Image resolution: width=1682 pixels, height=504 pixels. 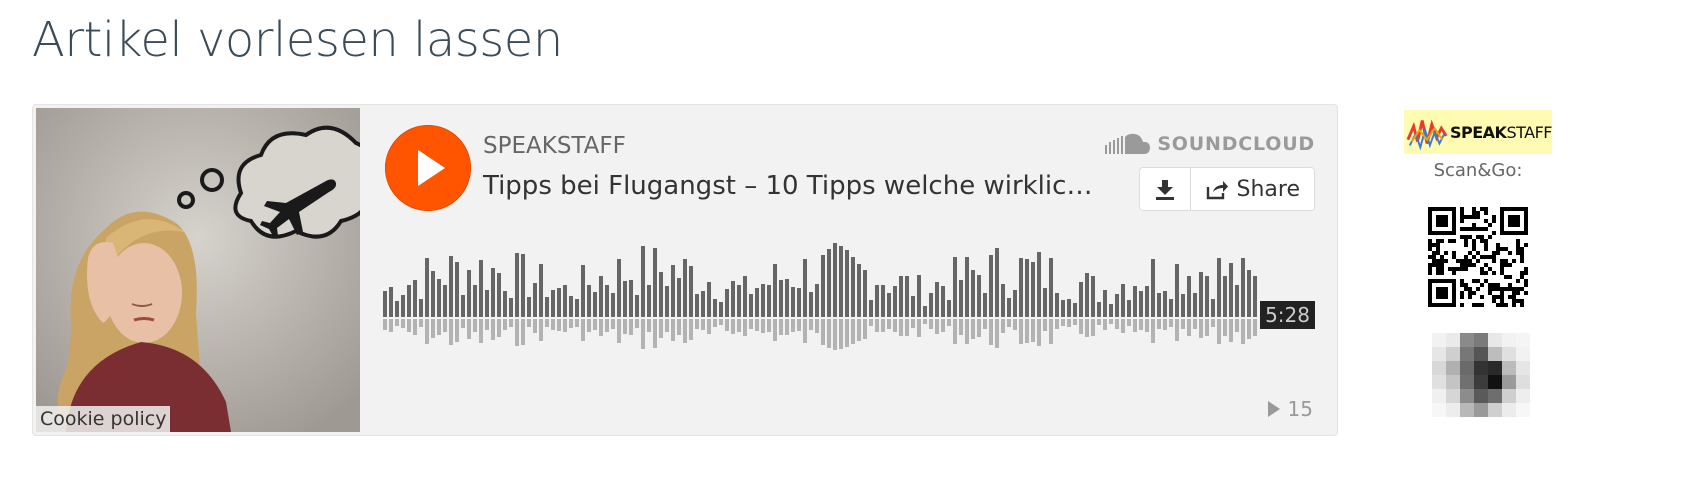 I want to click on track-artwork: Cookie policy, so click(x=198, y=270).